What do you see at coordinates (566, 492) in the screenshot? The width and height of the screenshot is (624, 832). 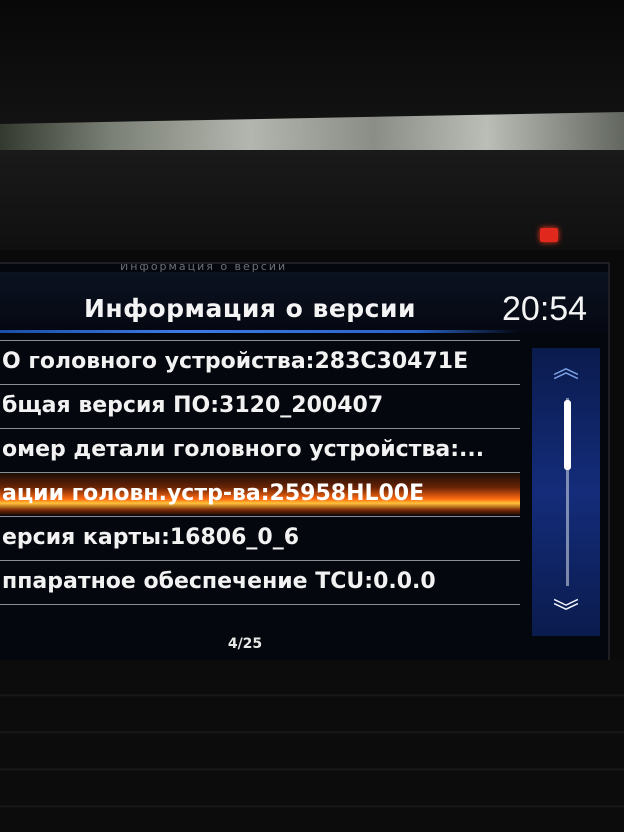 I see `scrollbar: ︽ ︾` at bounding box center [566, 492].